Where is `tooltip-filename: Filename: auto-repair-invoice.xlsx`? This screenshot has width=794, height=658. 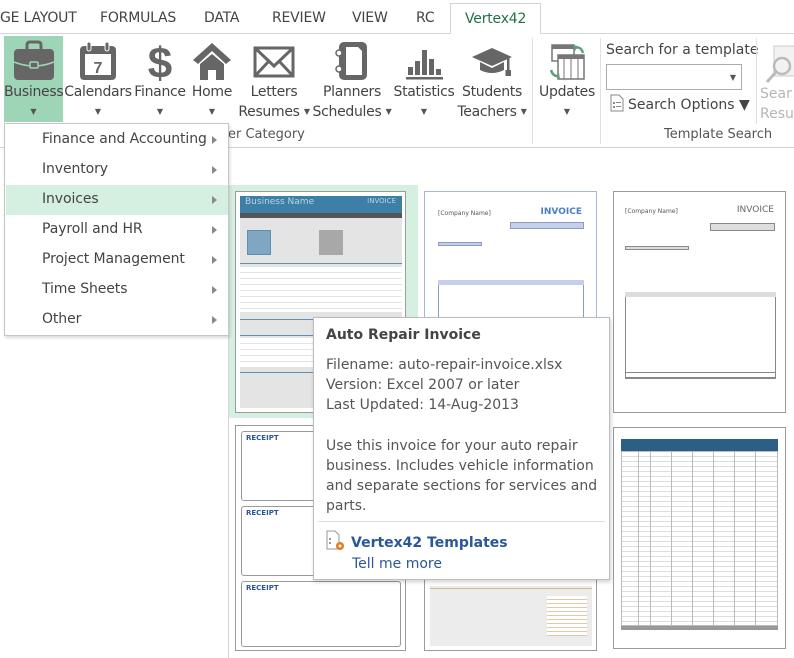
tooltip-filename: Filename: auto-repair-invoice.xlsx is located at coordinates (444, 365).